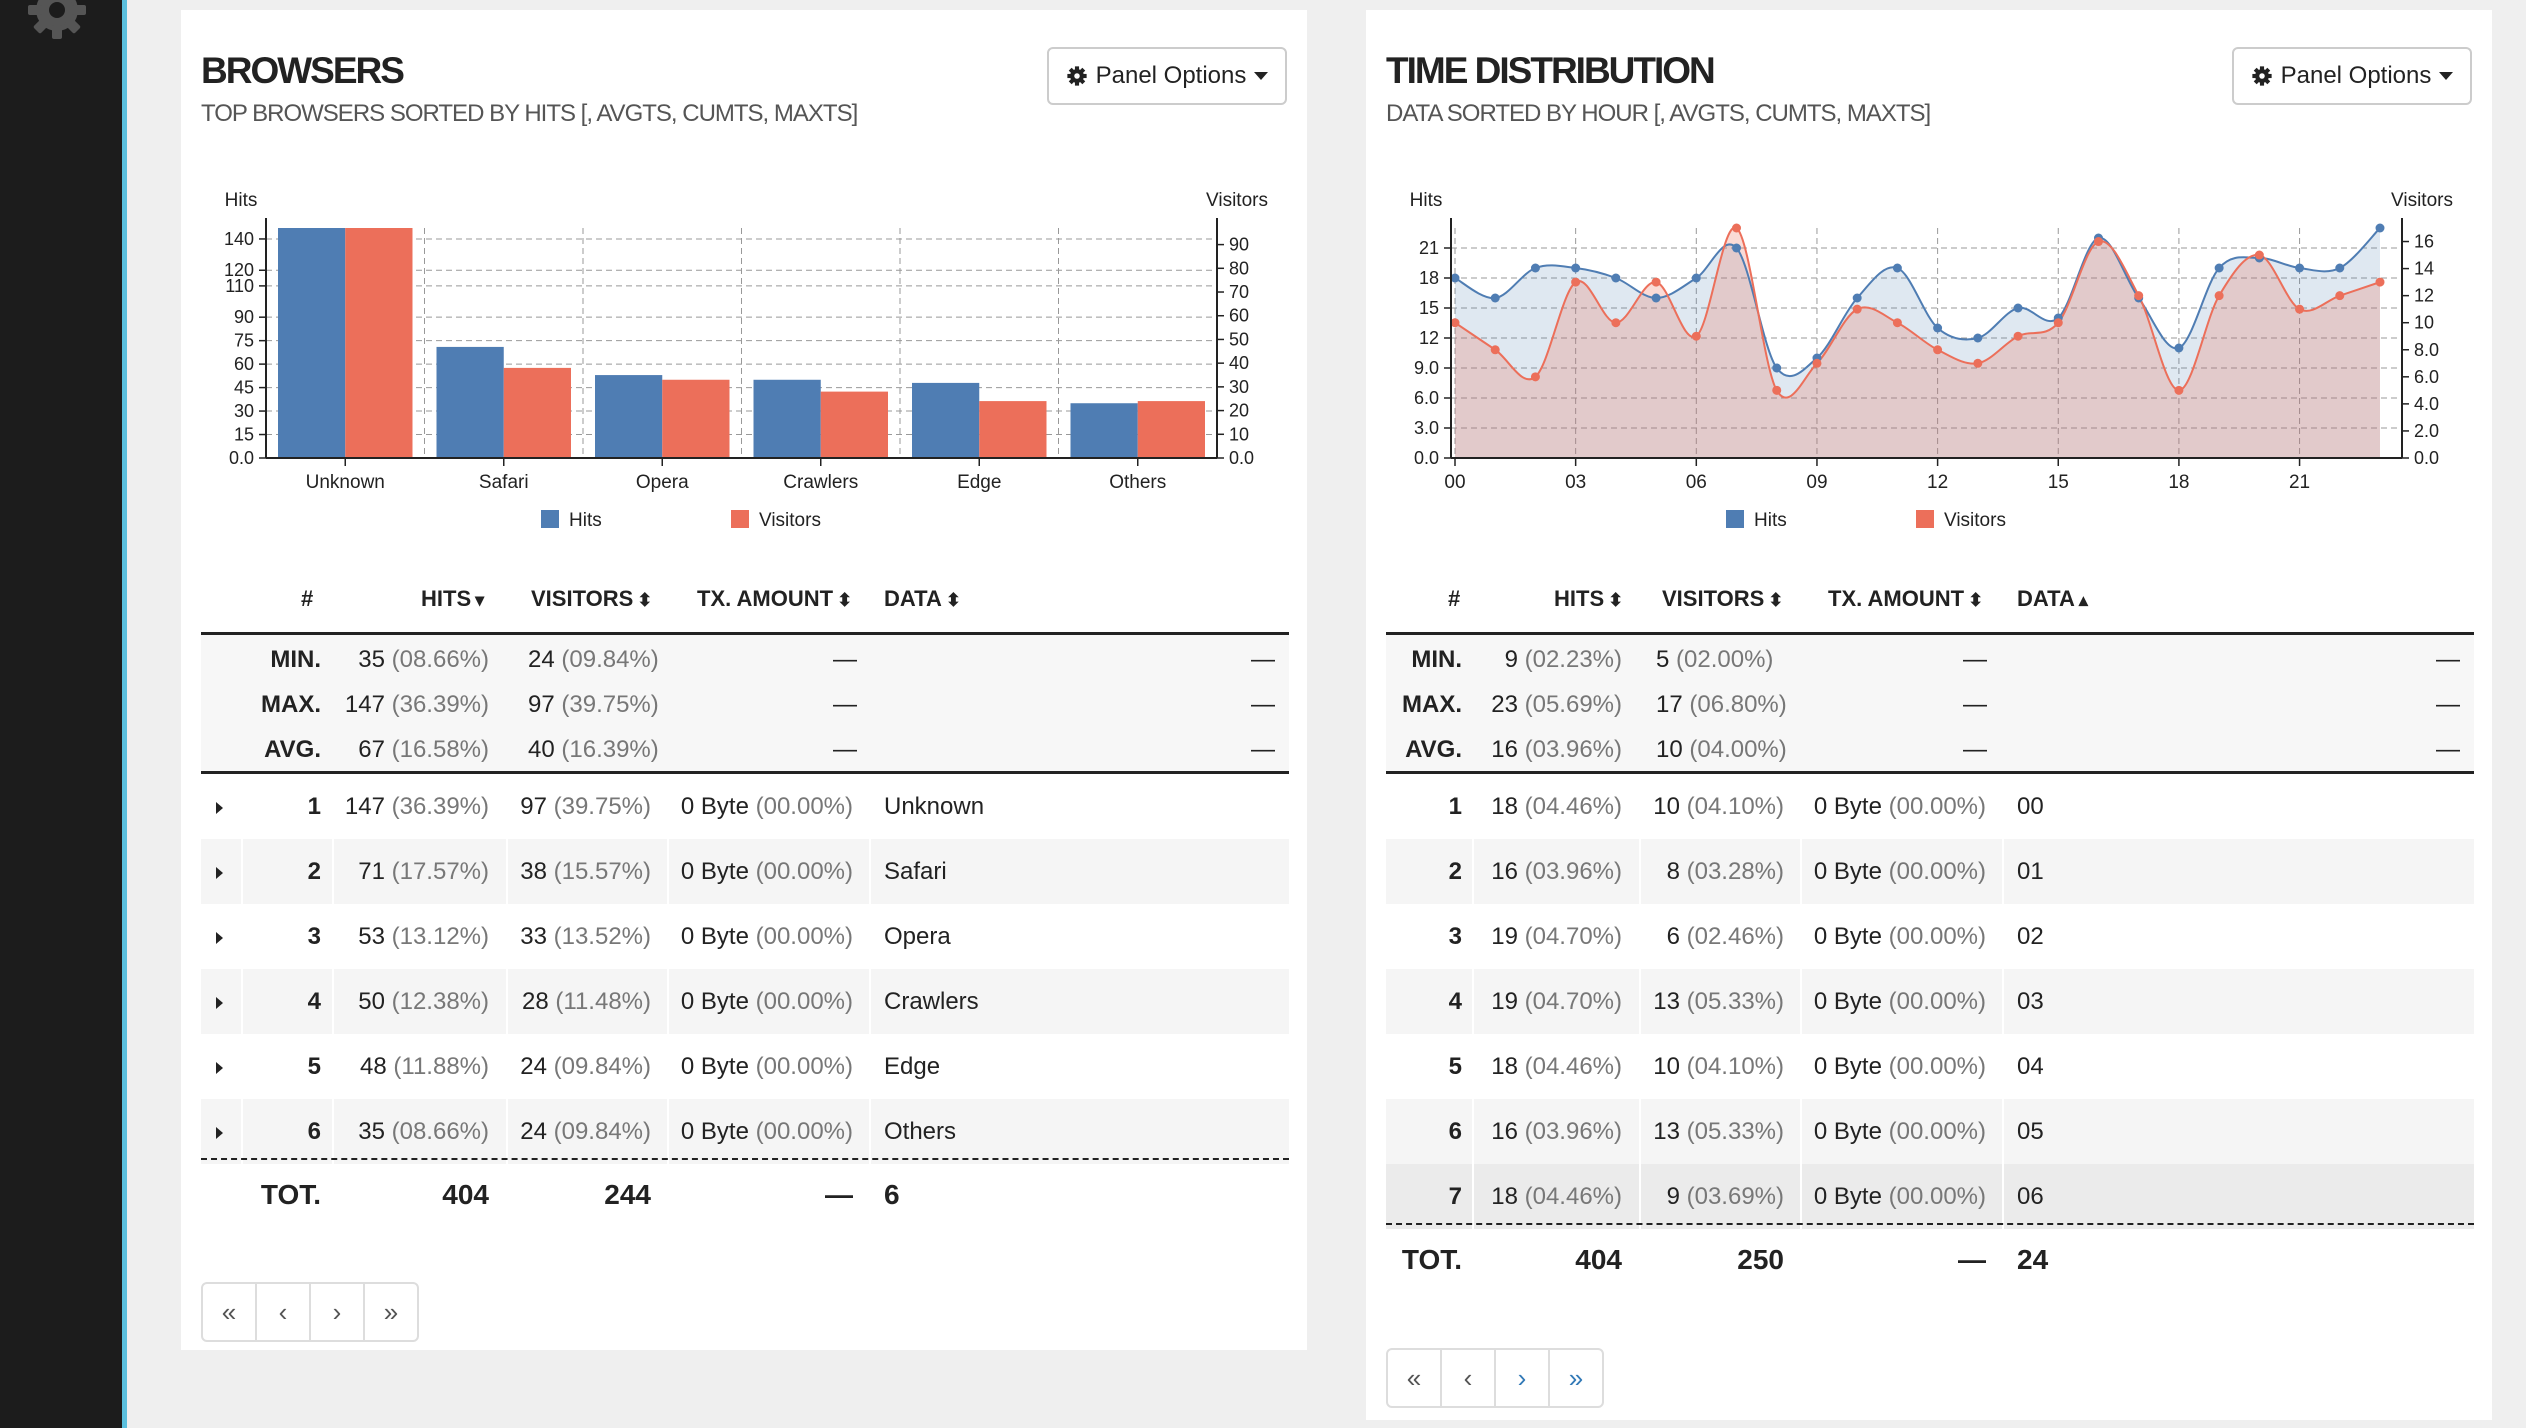  Describe the element at coordinates (2033, 1259) in the screenshot. I see `totals-data: 24` at that location.